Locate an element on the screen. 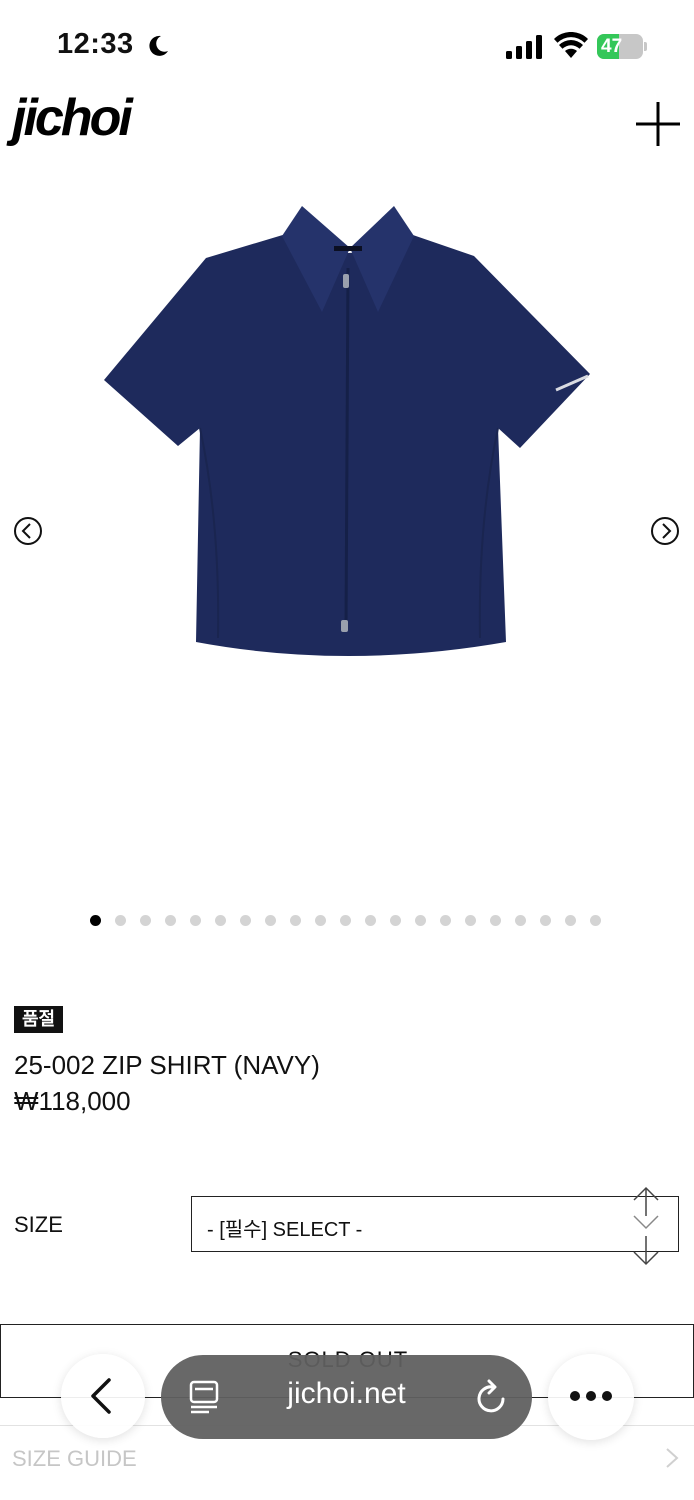 The image size is (694, 1500). cellular-signal-icon is located at coordinates (524, 47).